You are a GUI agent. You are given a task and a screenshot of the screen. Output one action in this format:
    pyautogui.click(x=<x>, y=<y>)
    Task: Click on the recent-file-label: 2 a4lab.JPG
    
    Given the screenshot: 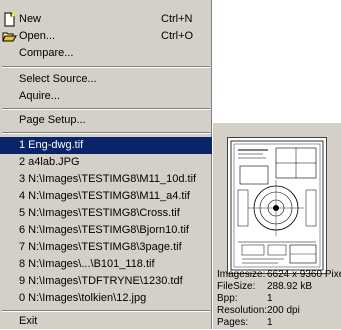 What is the action you would take?
    pyautogui.click(x=49, y=162)
    